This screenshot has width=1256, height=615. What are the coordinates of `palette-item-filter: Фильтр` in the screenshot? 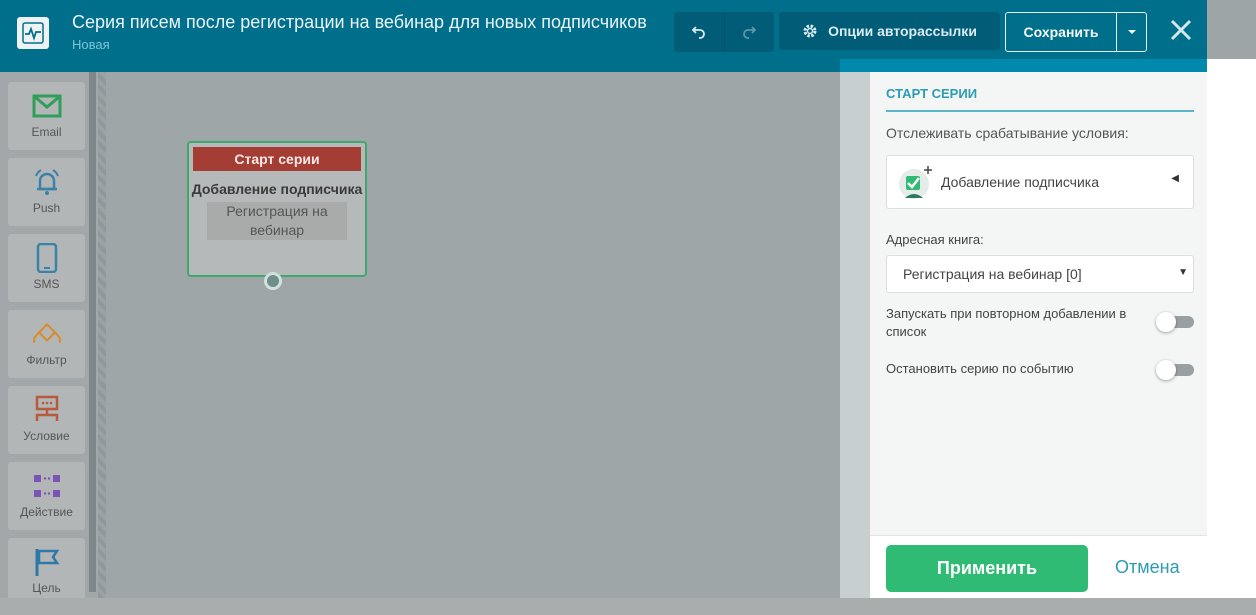 It's located at (46, 344).